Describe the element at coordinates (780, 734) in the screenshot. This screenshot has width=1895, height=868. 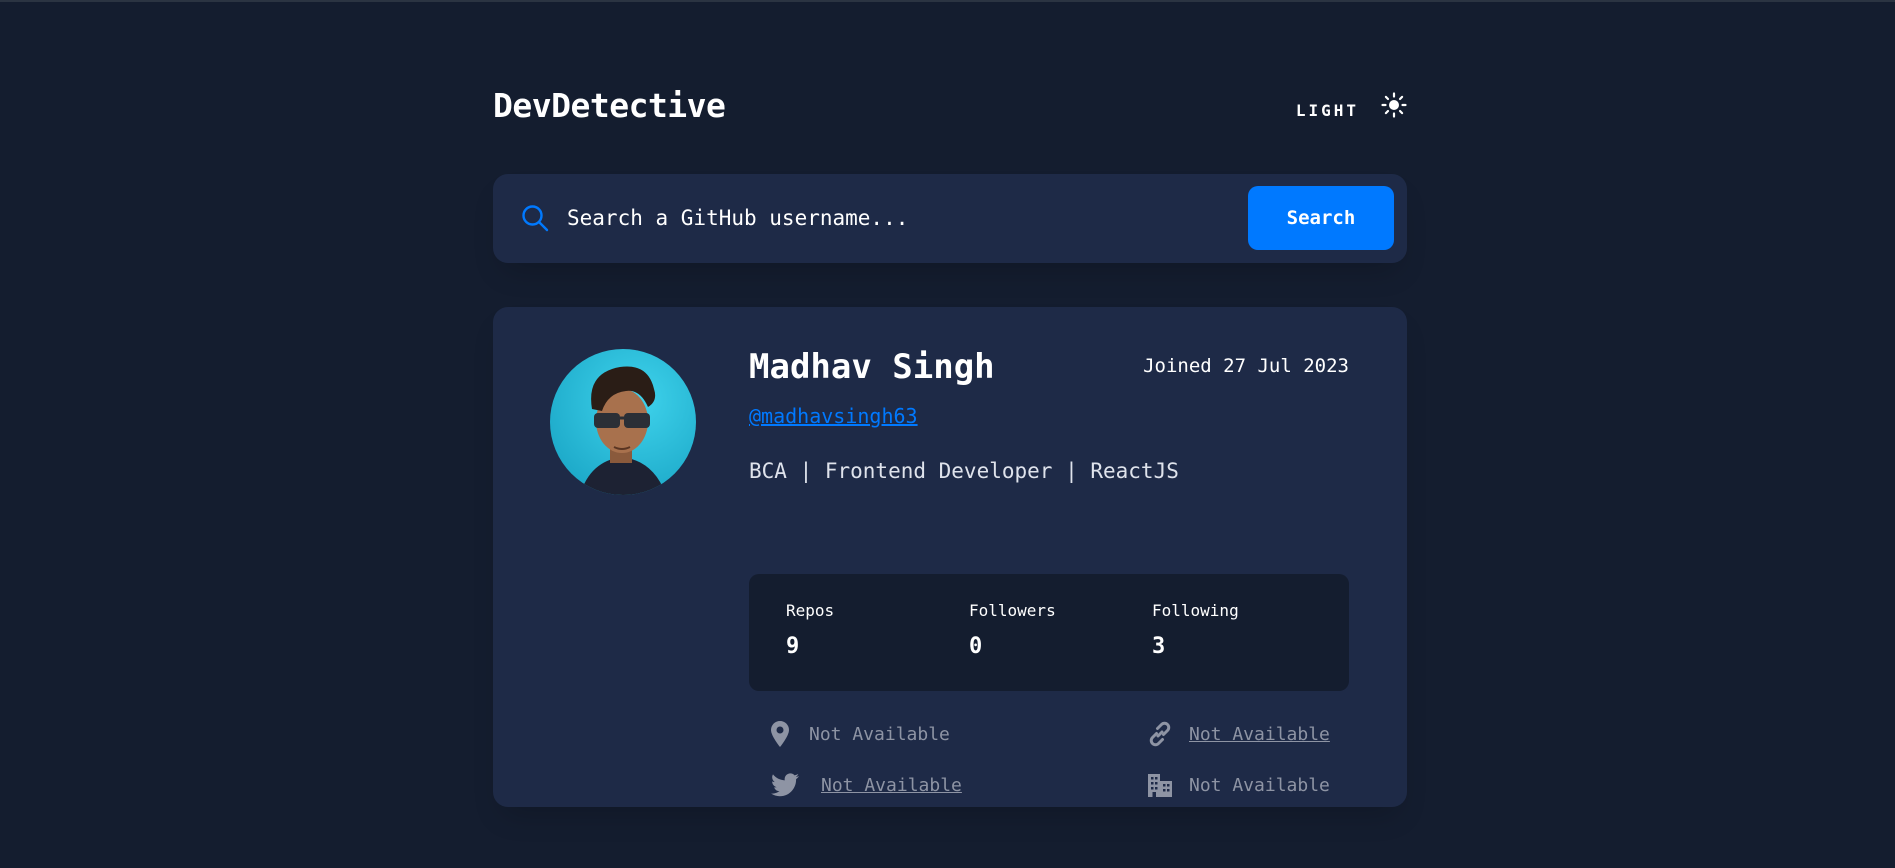
I see `location-pin-icon` at that location.